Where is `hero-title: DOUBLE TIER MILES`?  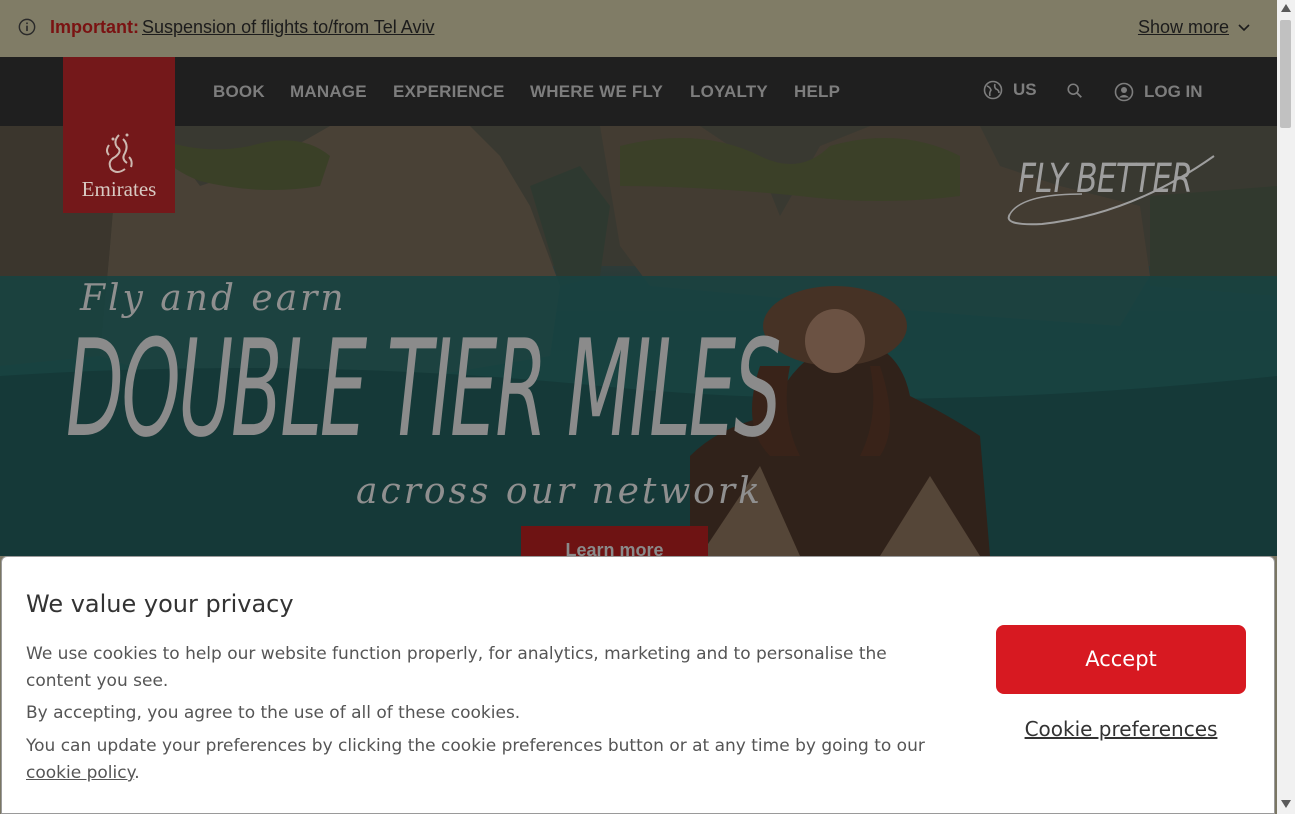
hero-title: DOUBLE TIER MILES is located at coordinates (424, 389).